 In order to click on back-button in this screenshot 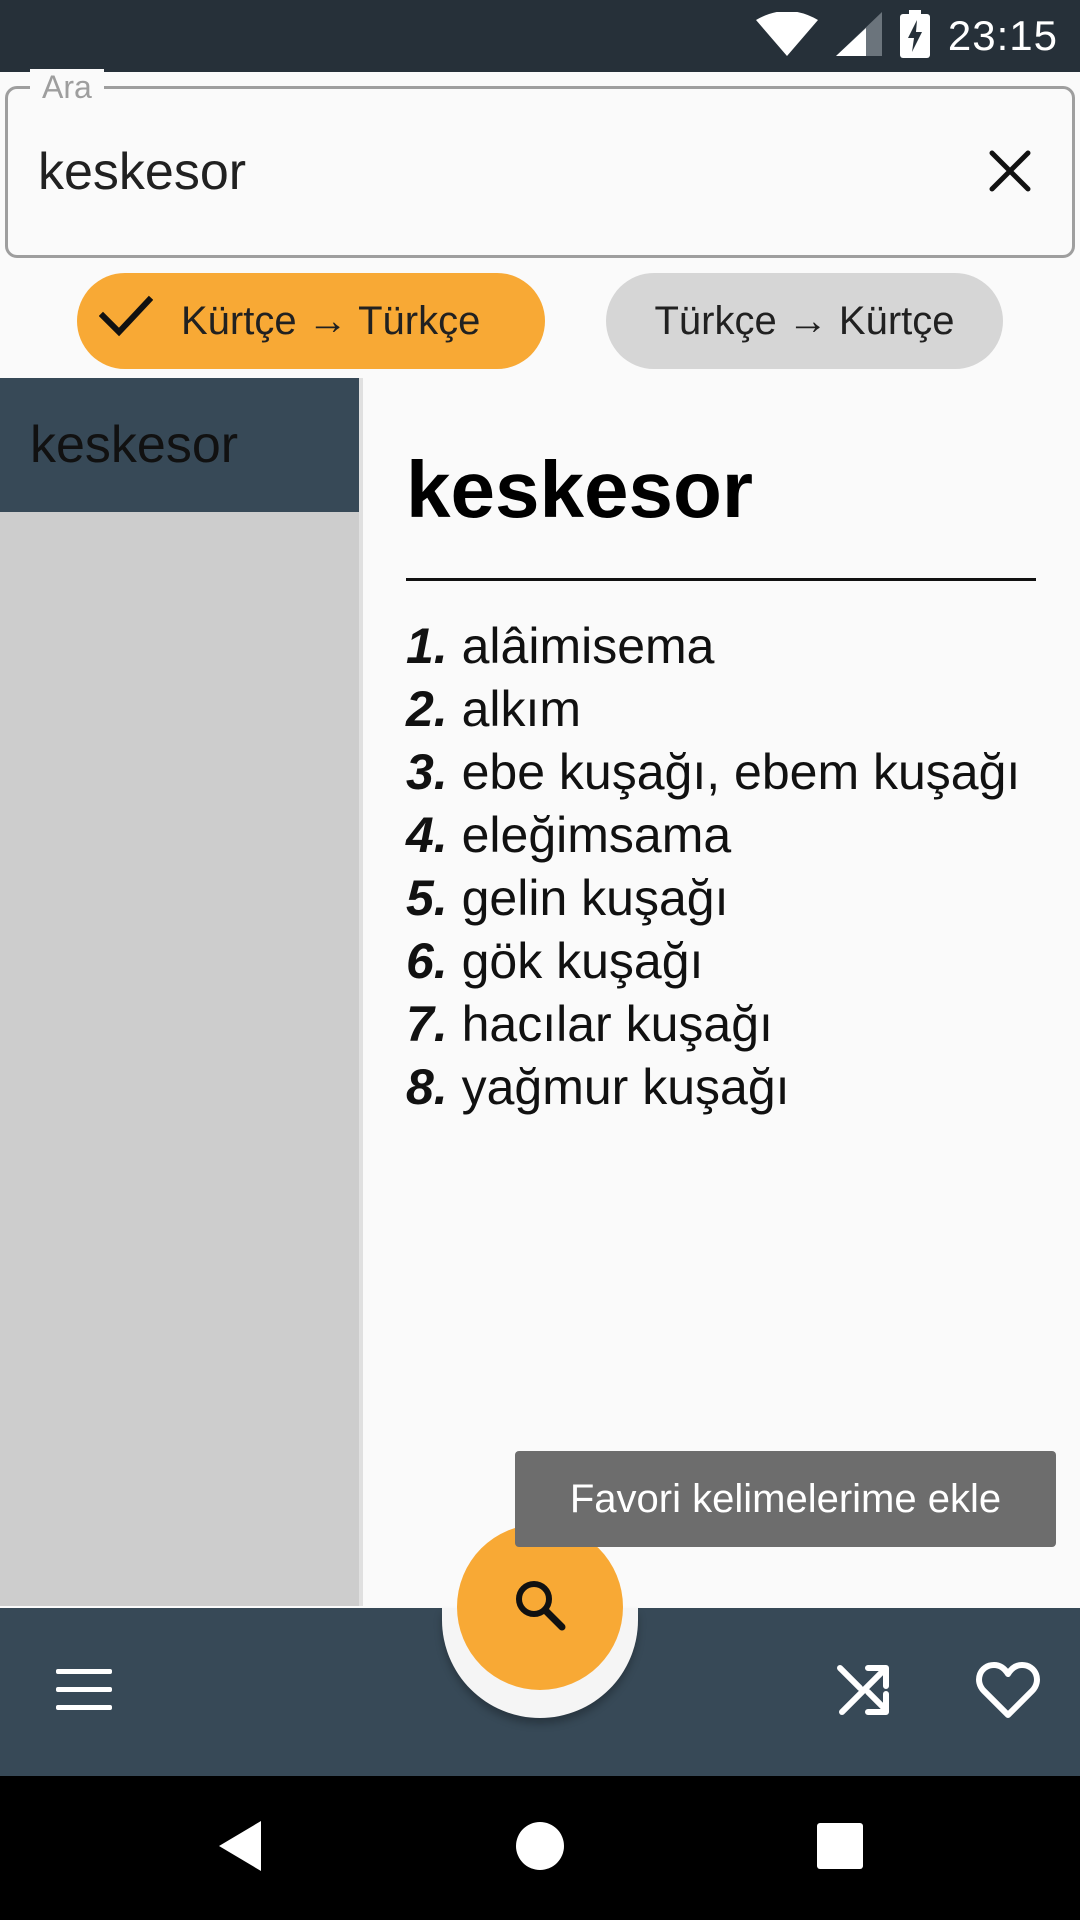, I will do `click(240, 1848)`.